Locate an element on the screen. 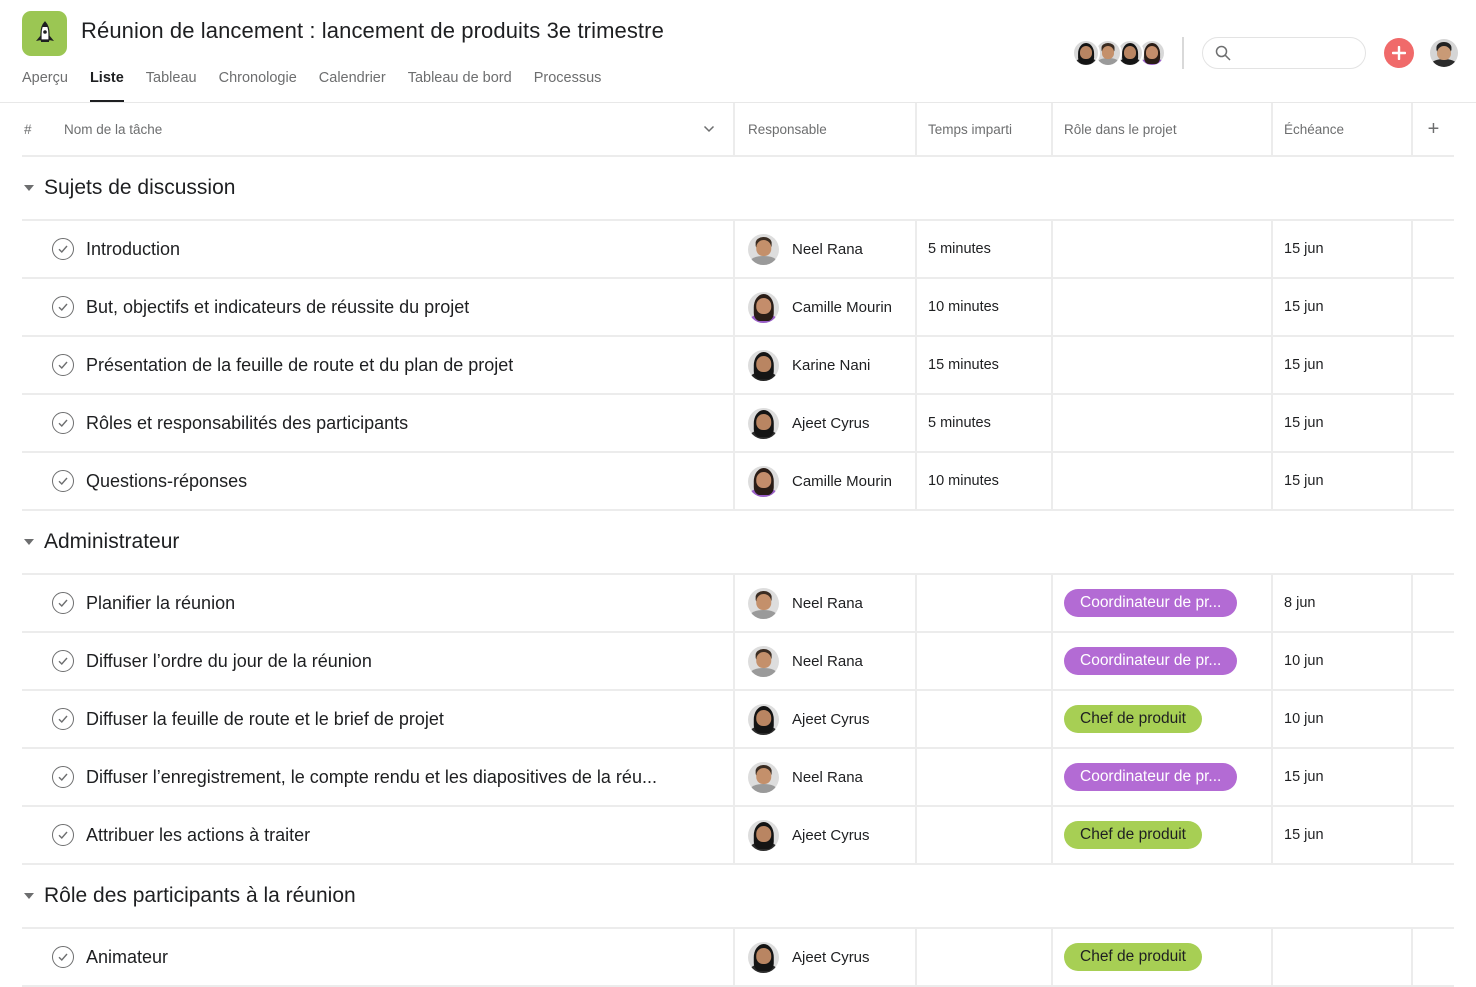 This screenshot has height=987, width=1476. due-cell is located at coordinates (1343, 957).